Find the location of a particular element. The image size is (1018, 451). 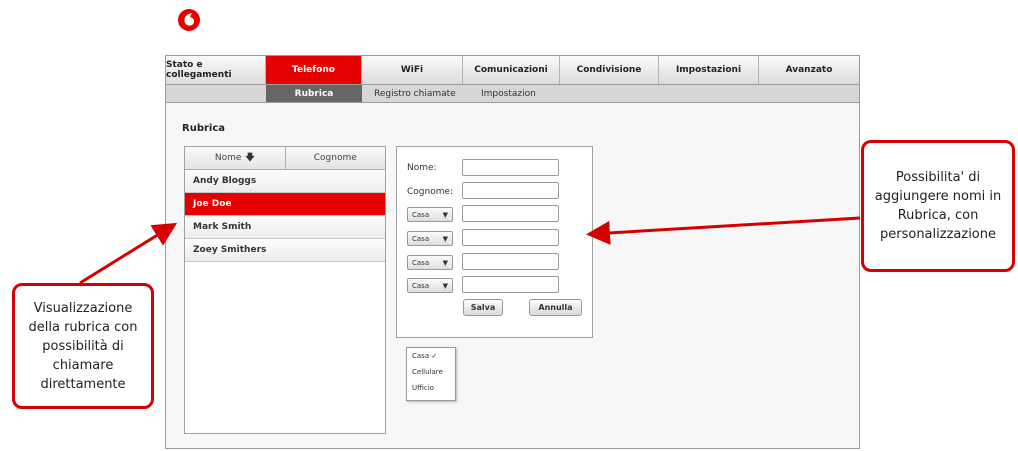

arrow-to-form is located at coordinates (723, 230).